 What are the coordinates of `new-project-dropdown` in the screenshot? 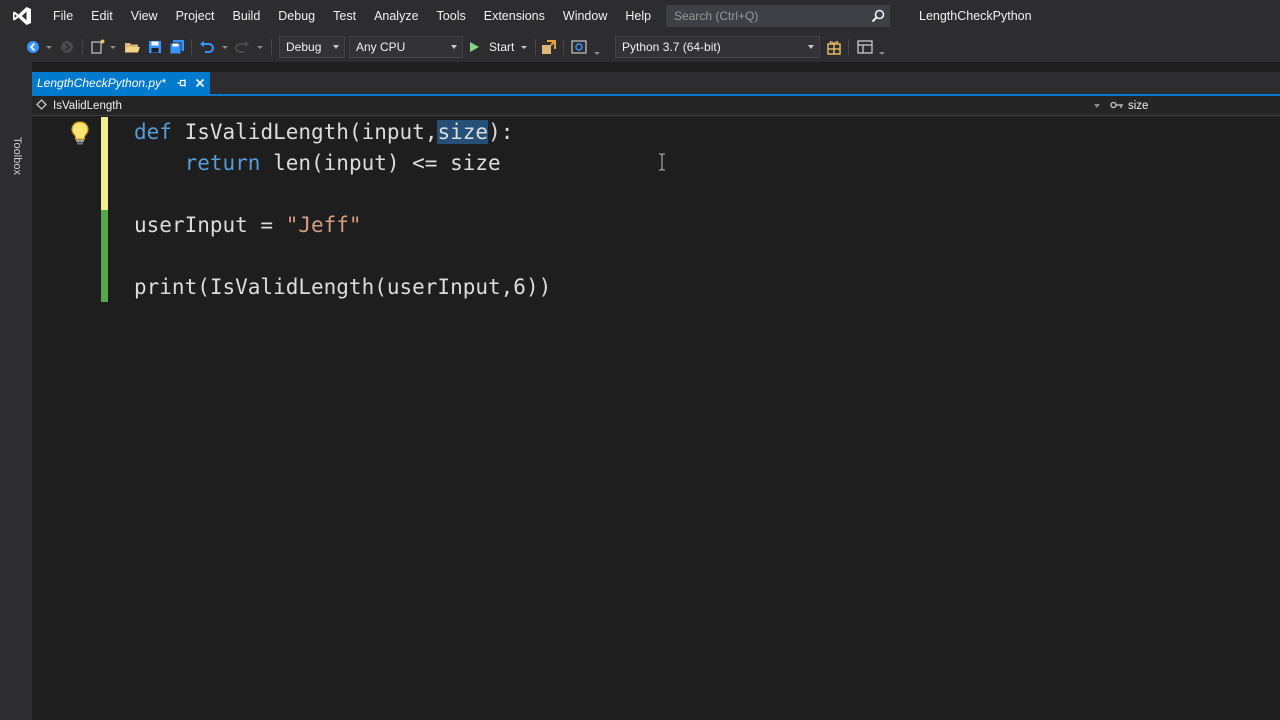 It's located at (113, 47).